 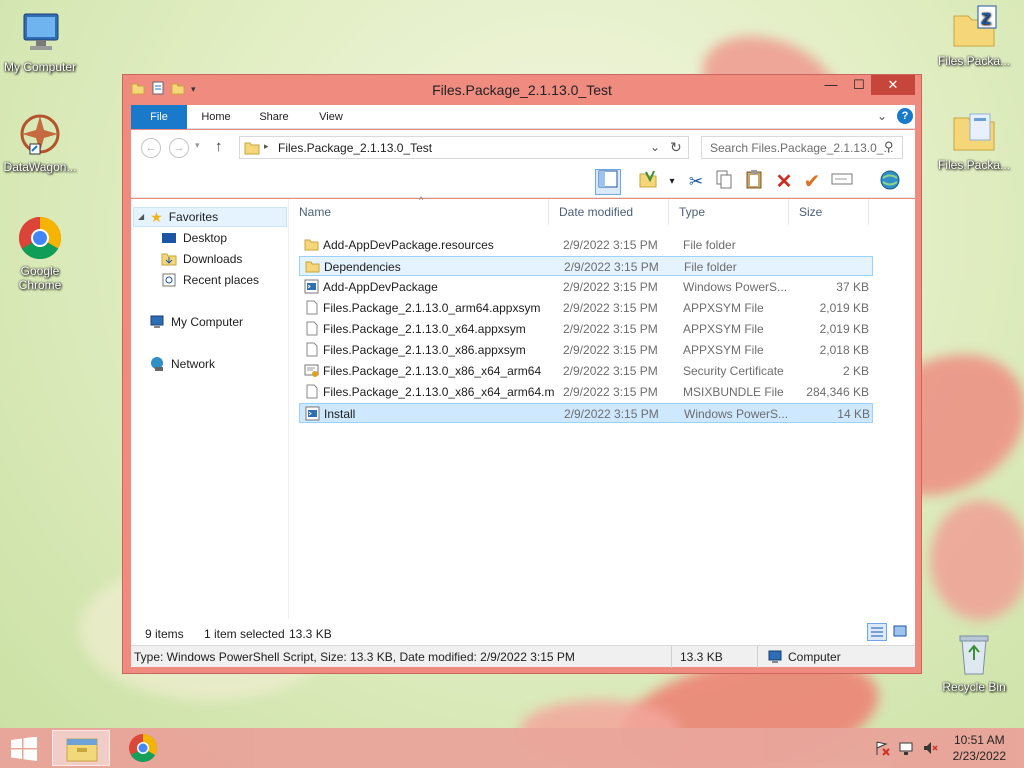 I want to click on nav-item-label: Recent places, so click(x=221, y=280).